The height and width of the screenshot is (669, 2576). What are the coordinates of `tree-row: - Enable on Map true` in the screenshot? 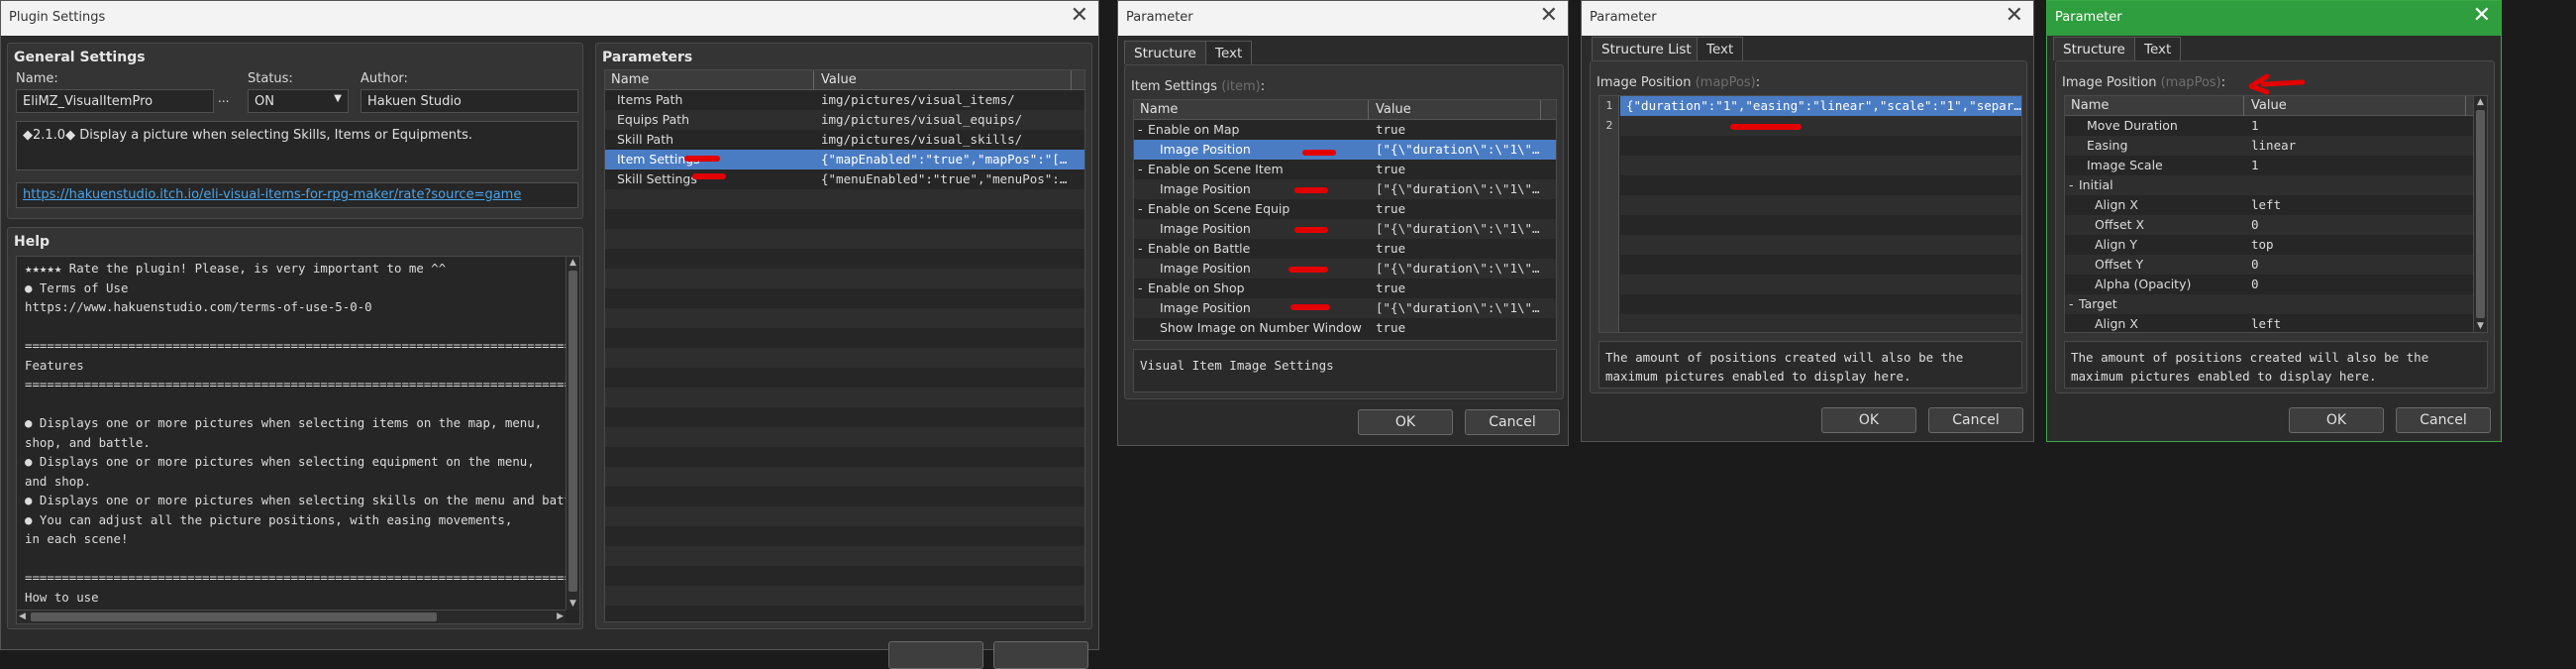 It's located at (1345, 130).